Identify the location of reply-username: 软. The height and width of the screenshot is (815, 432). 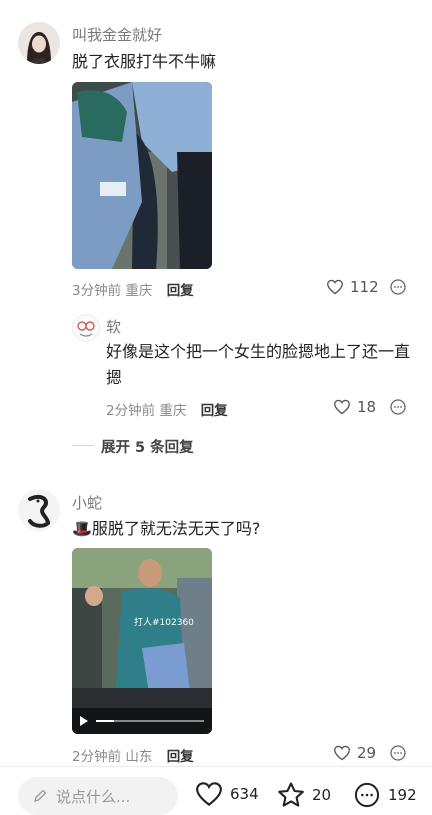
(113, 326).